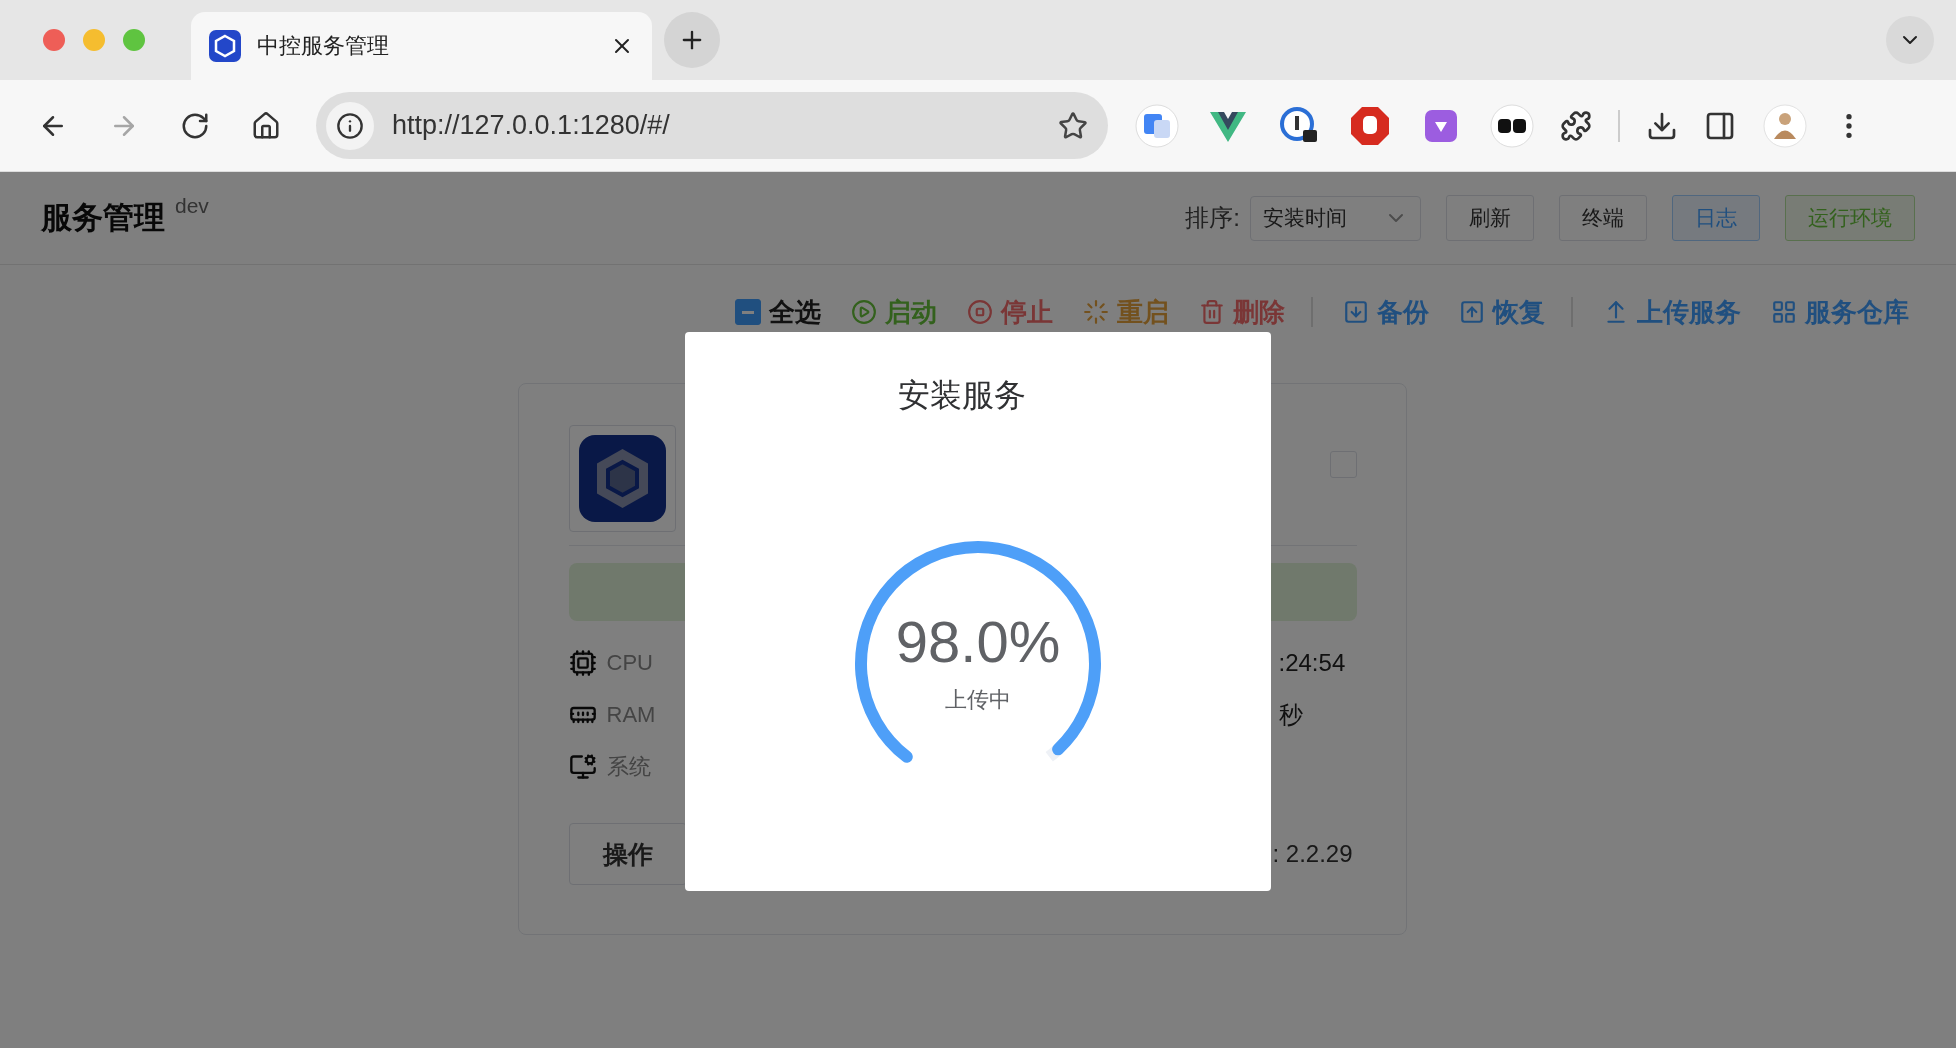 The height and width of the screenshot is (1048, 1956). I want to click on url-text: http://127.0.0.1:1280/#/, so click(531, 125).